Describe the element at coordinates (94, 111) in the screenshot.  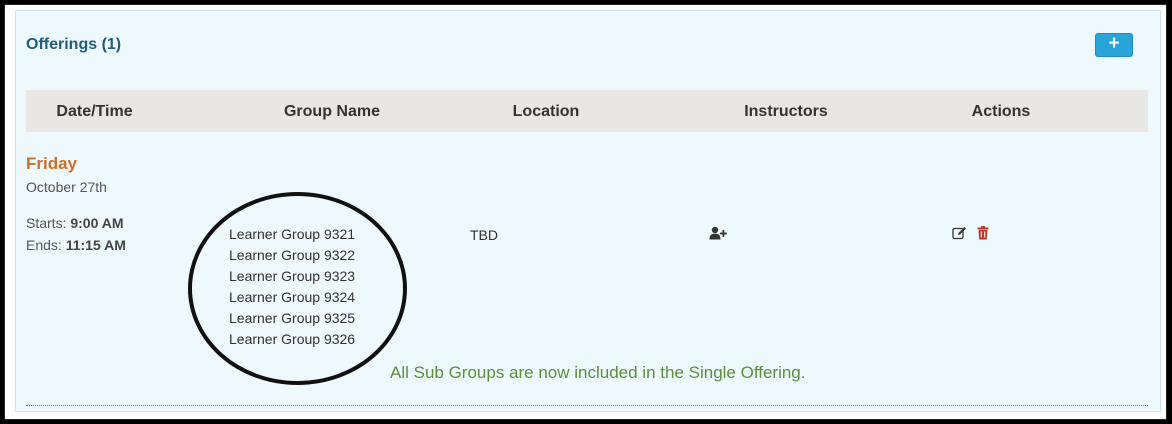
I see `column-header-date-time: Date/Time` at that location.